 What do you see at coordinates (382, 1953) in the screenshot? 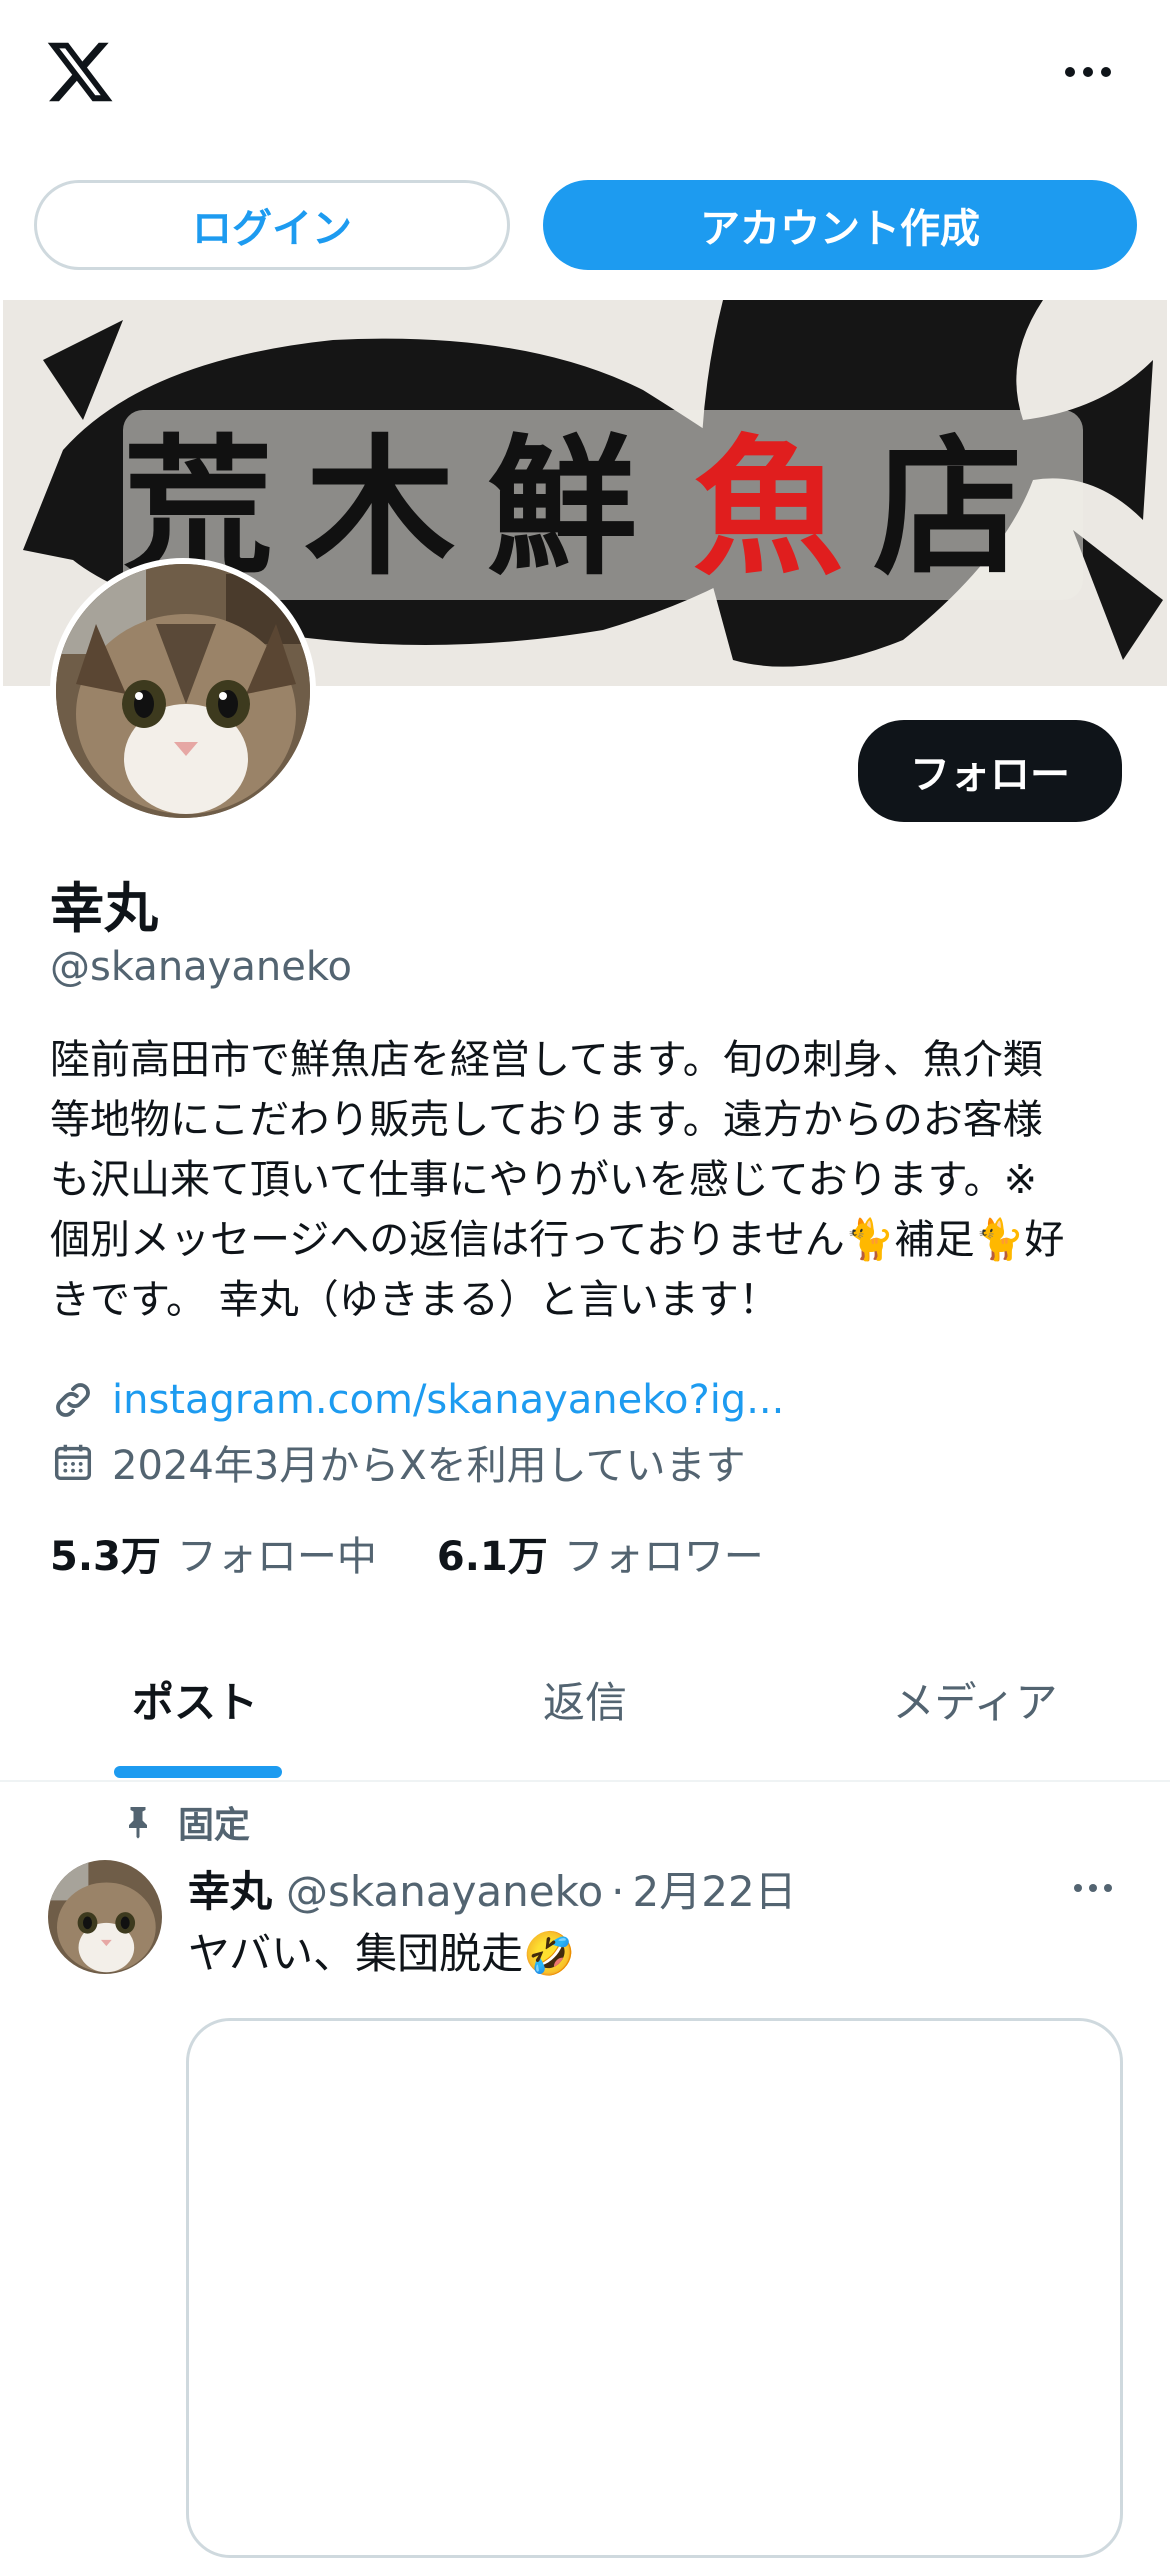
I see `post-text: ヤバい、集団脱走🤣` at bounding box center [382, 1953].